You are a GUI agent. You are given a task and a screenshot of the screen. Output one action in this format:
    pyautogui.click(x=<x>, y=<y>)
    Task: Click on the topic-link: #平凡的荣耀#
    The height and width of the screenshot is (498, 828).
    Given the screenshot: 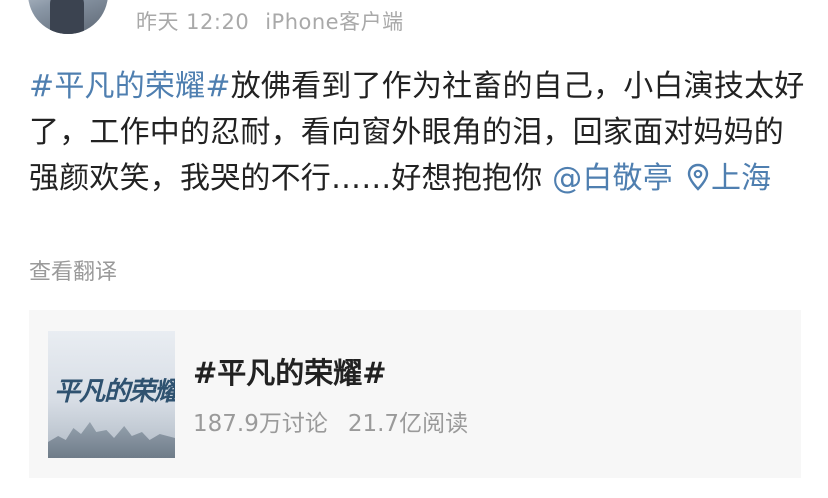 What is the action you would take?
    pyautogui.click(x=130, y=86)
    